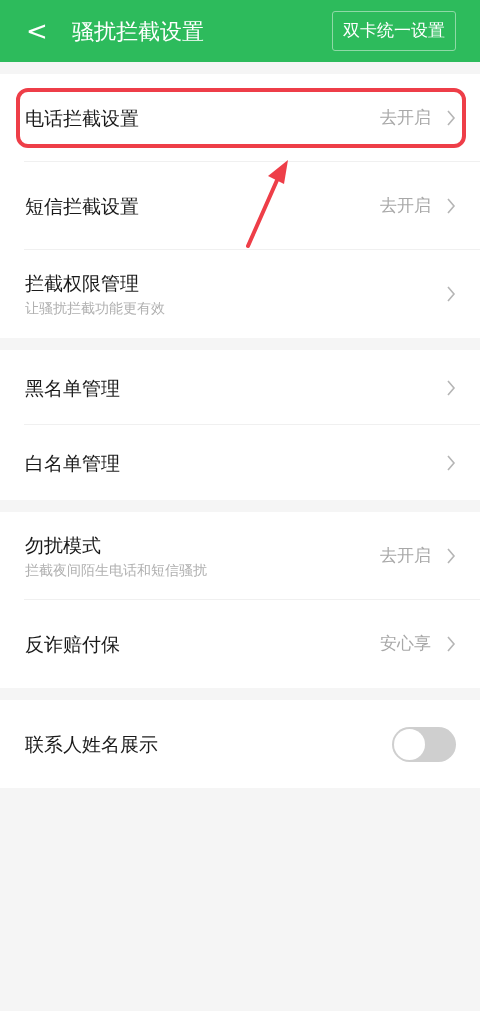 The height and width of the screenshot is (1011, 480). I want to click on setting-subtitle: 拦截夜间陌生电话和短信骚扰, so click(116, 570).